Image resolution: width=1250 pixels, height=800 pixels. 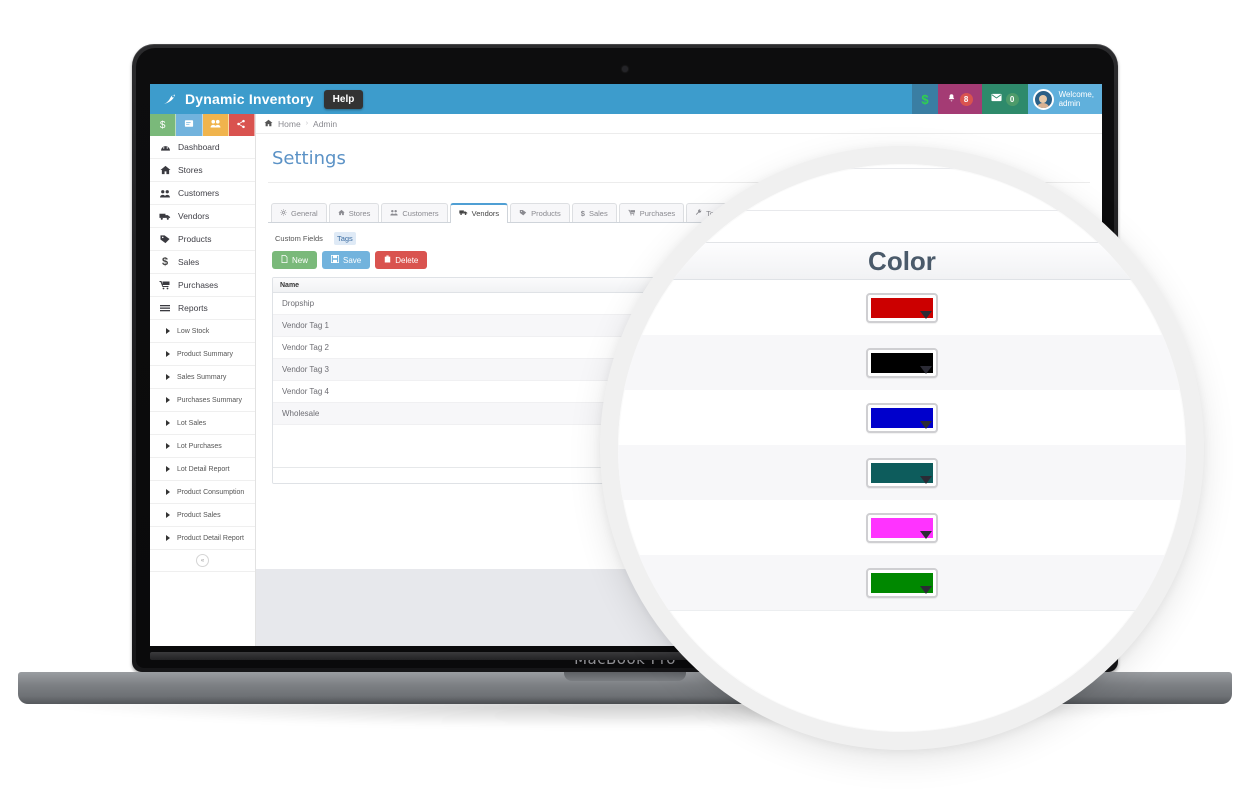 I want to click on sidebar-collapse-row: «, so click(x=202, y=561).